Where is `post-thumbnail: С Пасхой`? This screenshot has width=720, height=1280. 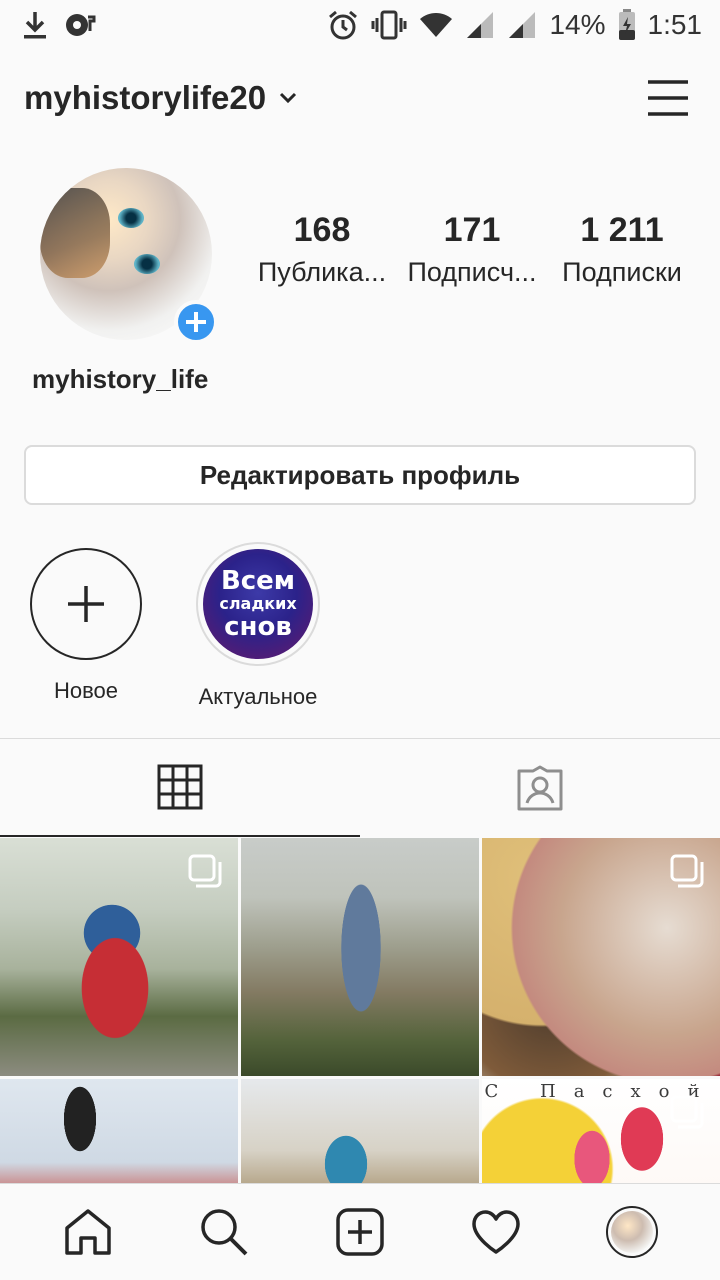
post-thumbnail: С Пасхой is located at coordinates (601, 1131).